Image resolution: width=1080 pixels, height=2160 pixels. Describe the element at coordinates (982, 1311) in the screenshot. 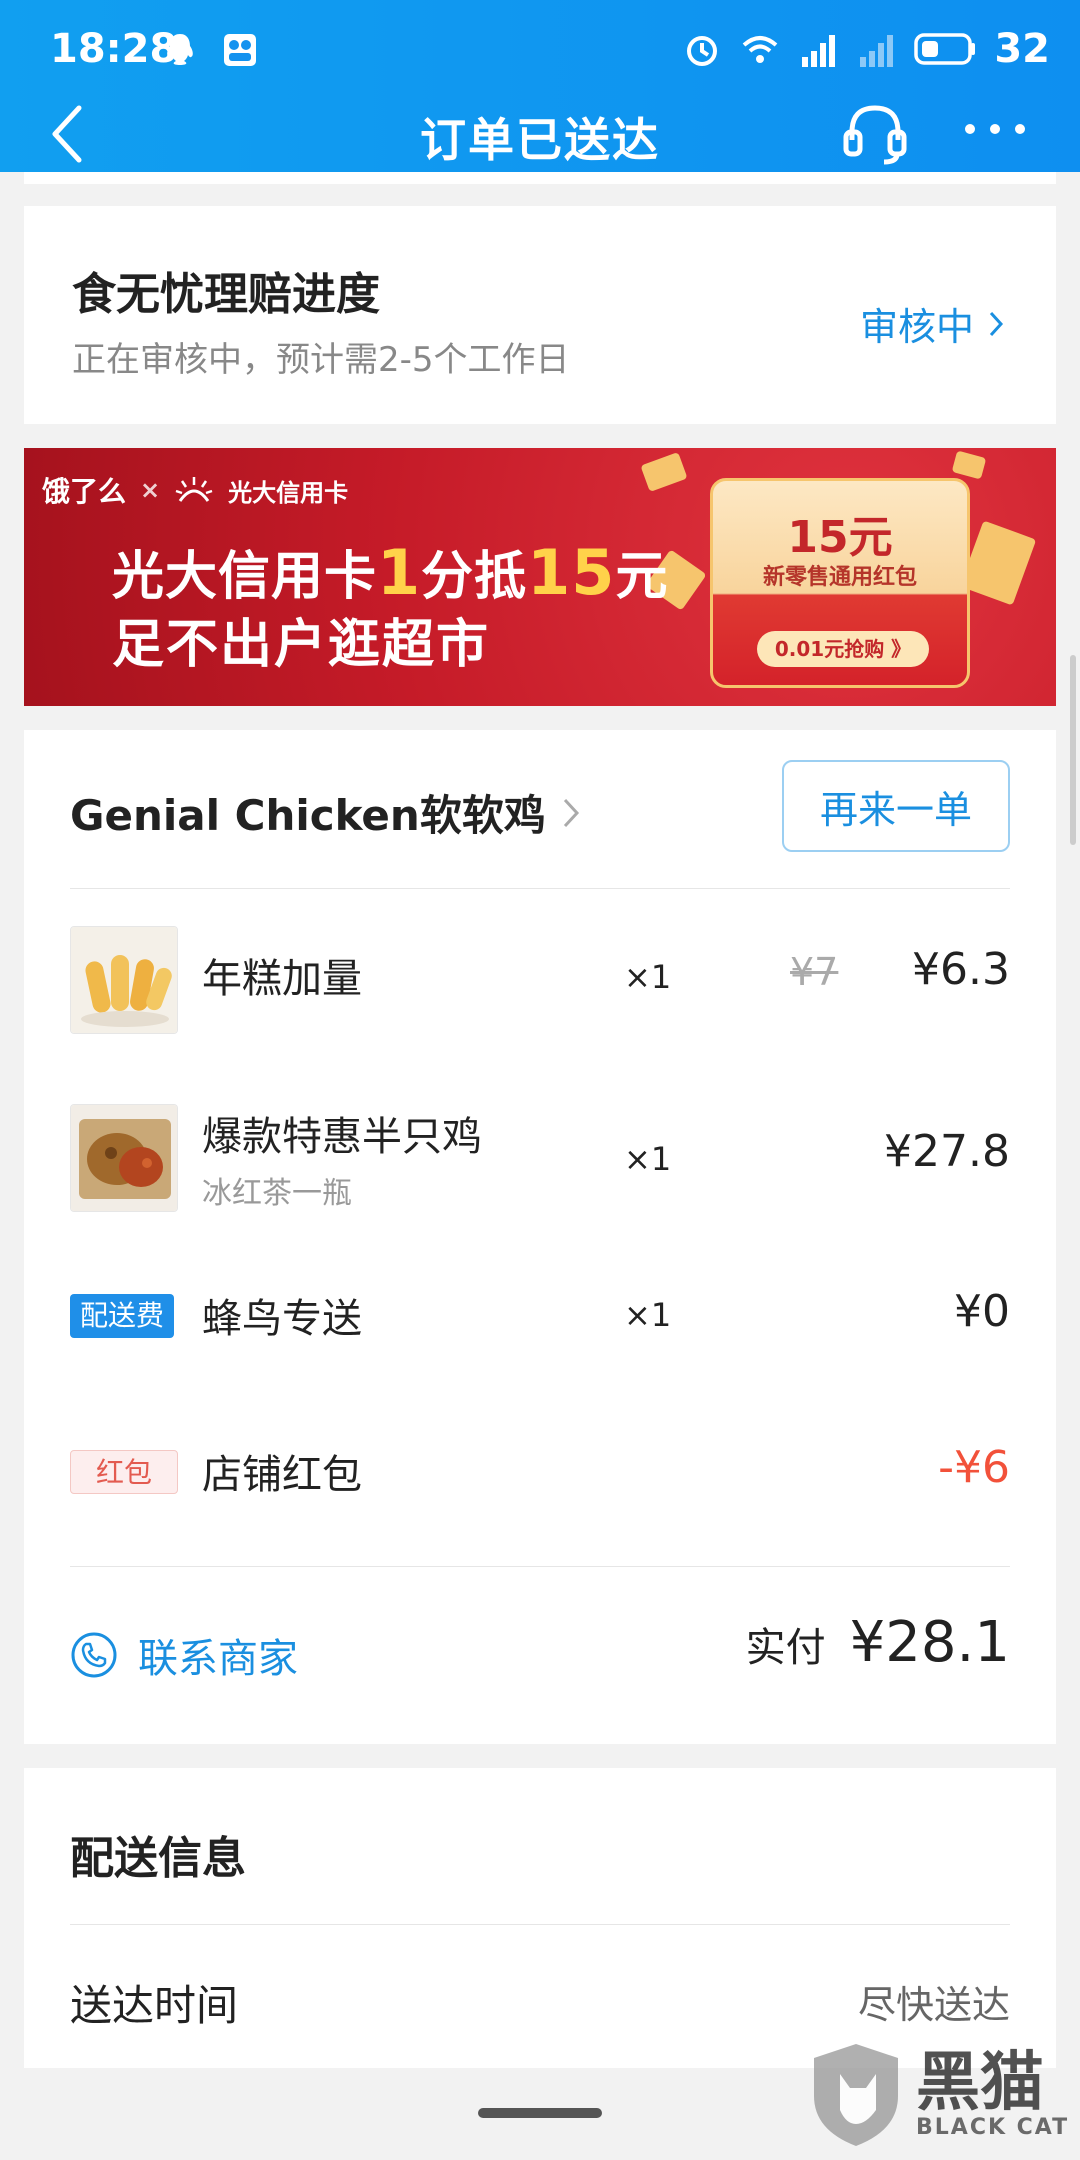

I see `item-price: ¥0` at that location.